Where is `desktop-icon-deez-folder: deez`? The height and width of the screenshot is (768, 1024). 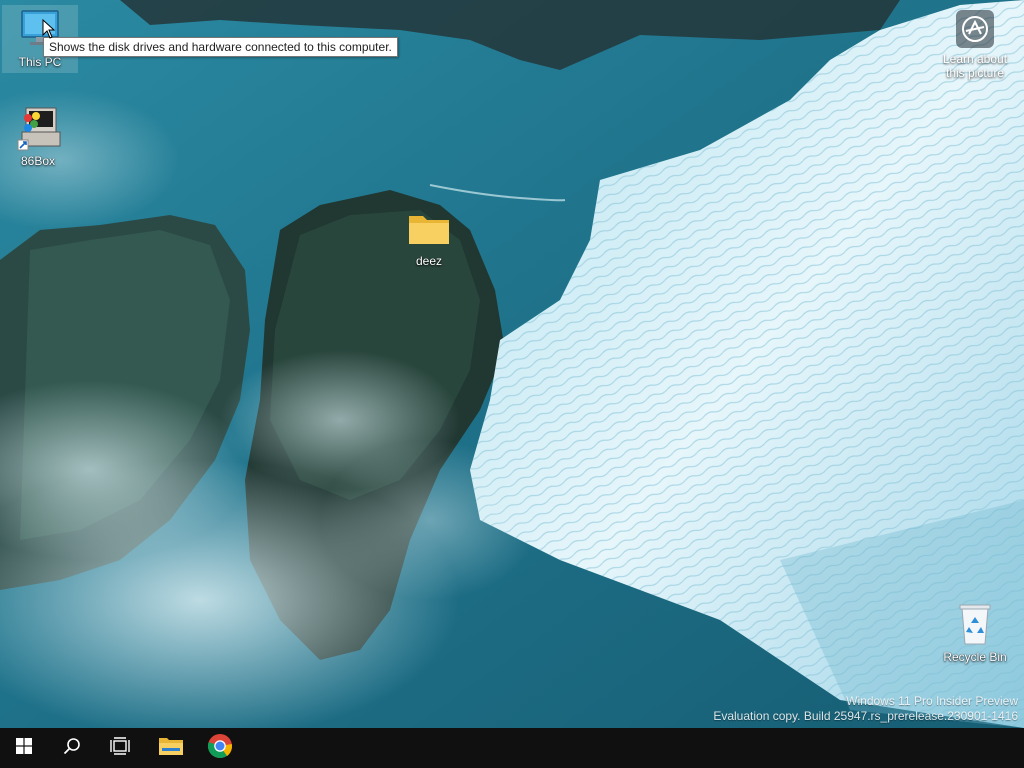 desktop-icon-deez-folder: deez is located at coordinates (429, 236).